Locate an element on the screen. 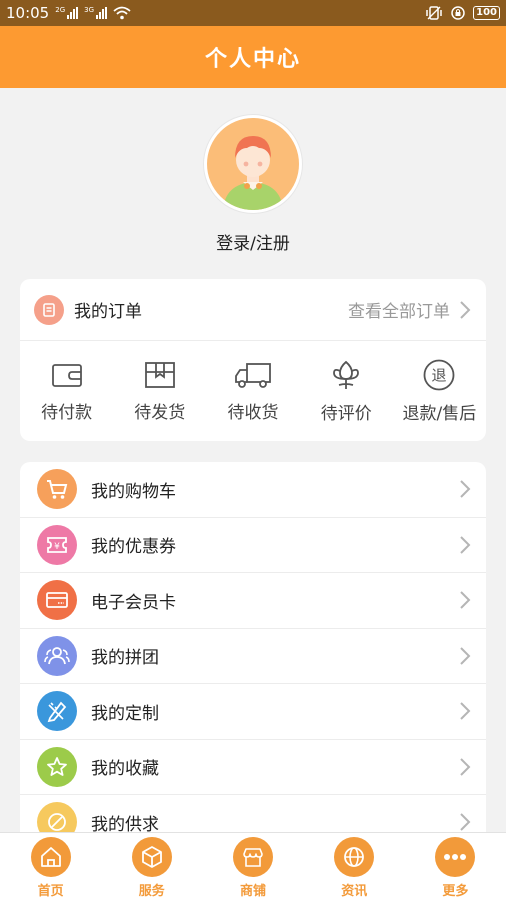  nav-label: 资讯 is located at coordinates (354, 891).